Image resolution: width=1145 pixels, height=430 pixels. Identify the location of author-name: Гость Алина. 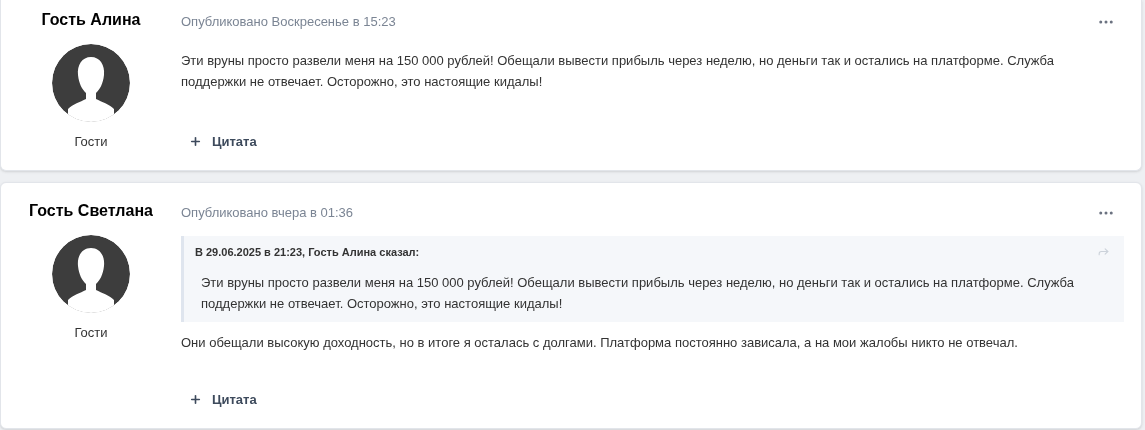
(91, 20).